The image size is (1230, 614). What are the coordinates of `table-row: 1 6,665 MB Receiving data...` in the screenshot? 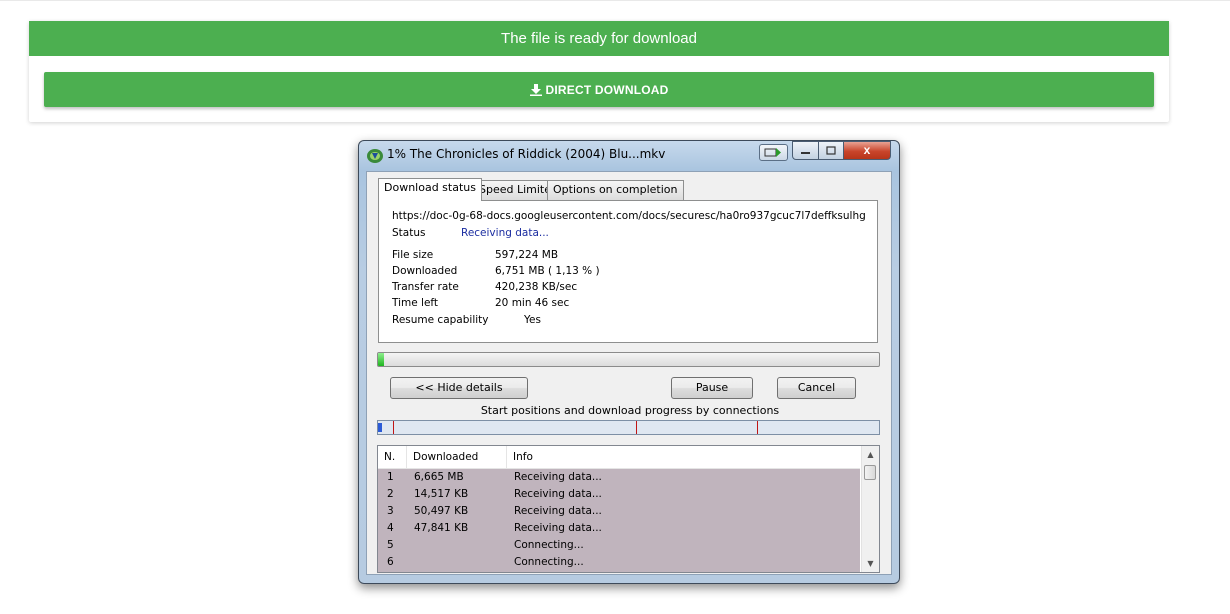 It's located at (619, 477).